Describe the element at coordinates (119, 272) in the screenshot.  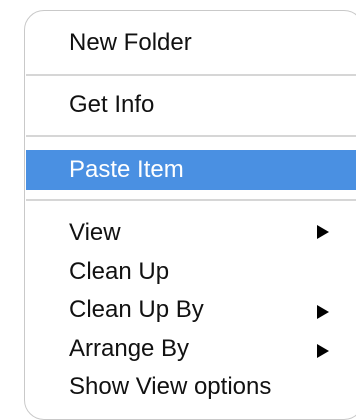
I see `menu-item-clean-up: Clean Up` at that location.